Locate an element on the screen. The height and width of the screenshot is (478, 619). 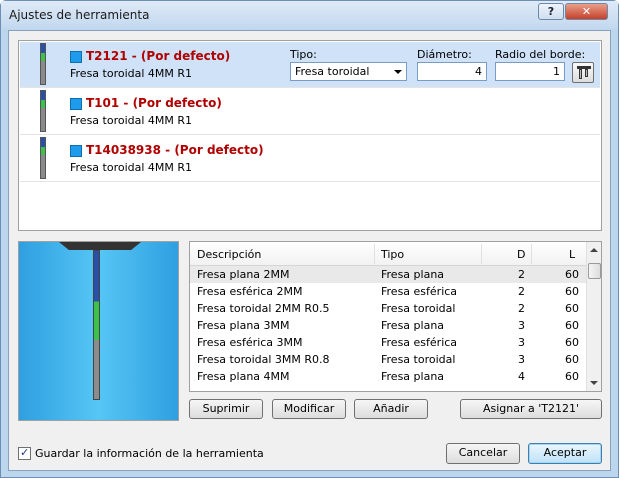
help-button: ? is located at coordinates (551, 11).